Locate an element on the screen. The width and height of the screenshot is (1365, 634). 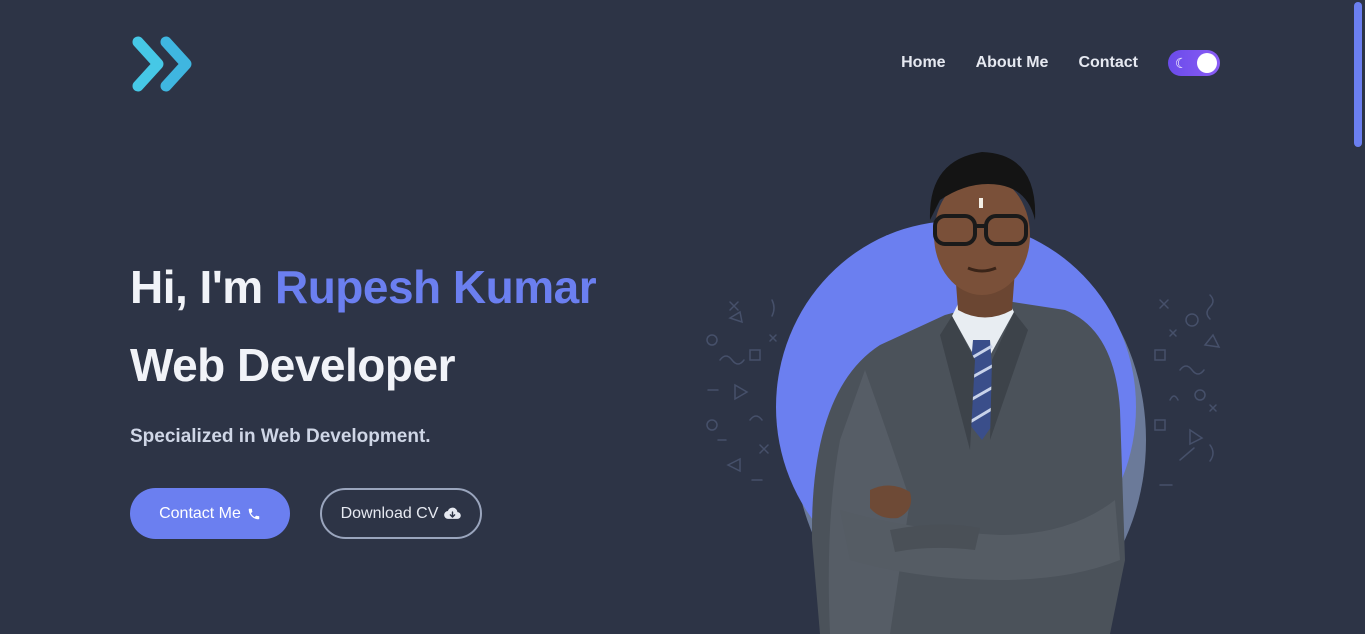
download-button-label: Download CV is located at coordinates (389, 513).